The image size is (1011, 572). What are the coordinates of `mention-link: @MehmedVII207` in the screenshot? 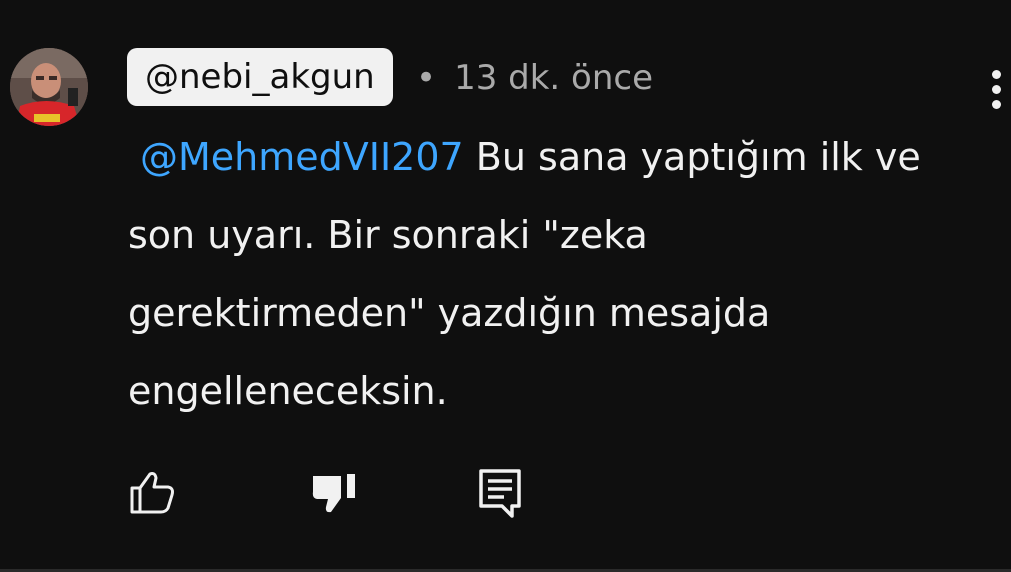 It's located at (302, 157).